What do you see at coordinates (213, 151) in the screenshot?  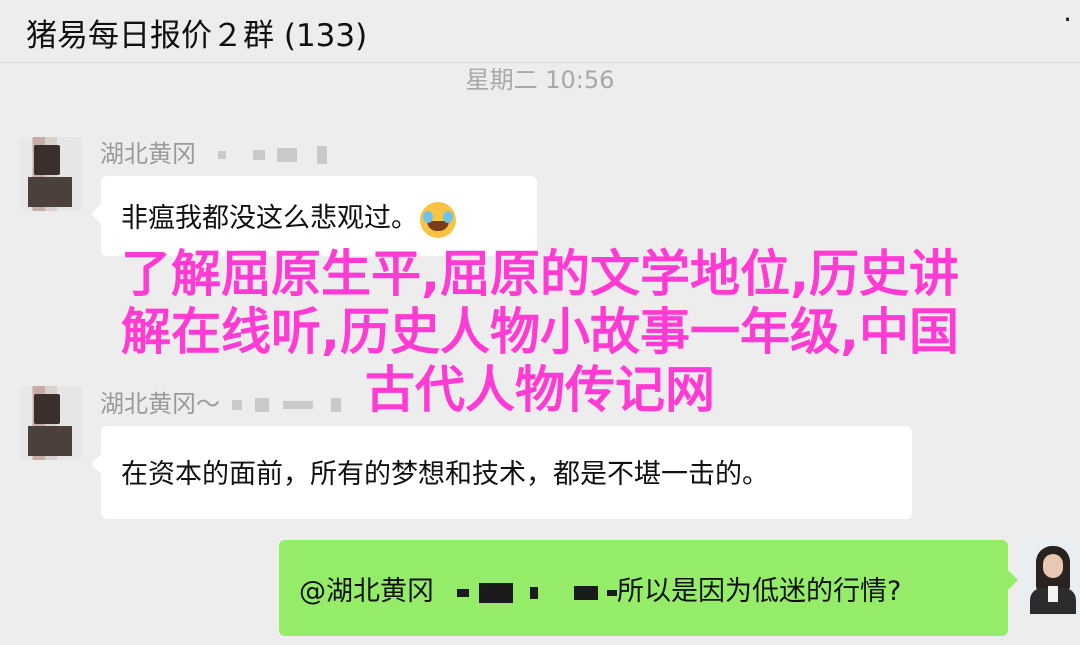 I see `sender-name: 湖北黄冈` at bounding box center [213, 151].